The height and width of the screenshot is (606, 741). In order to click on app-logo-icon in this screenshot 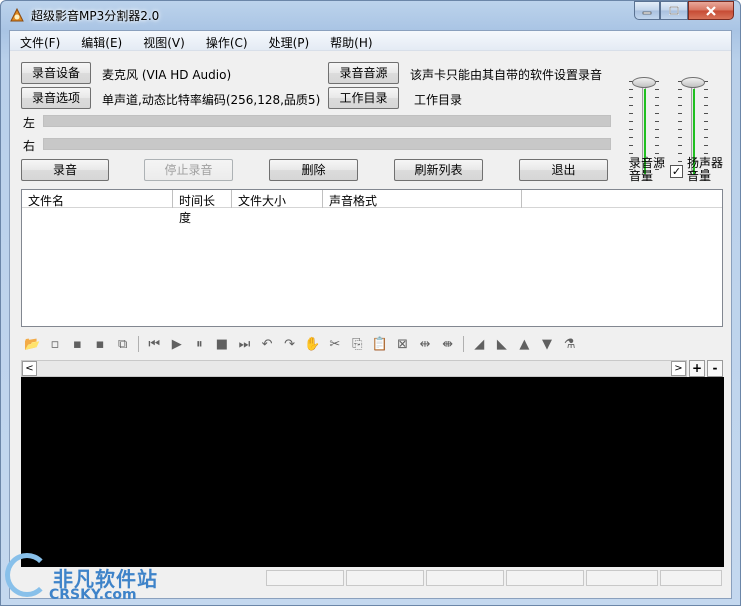, I will do `click(17, 14)`.